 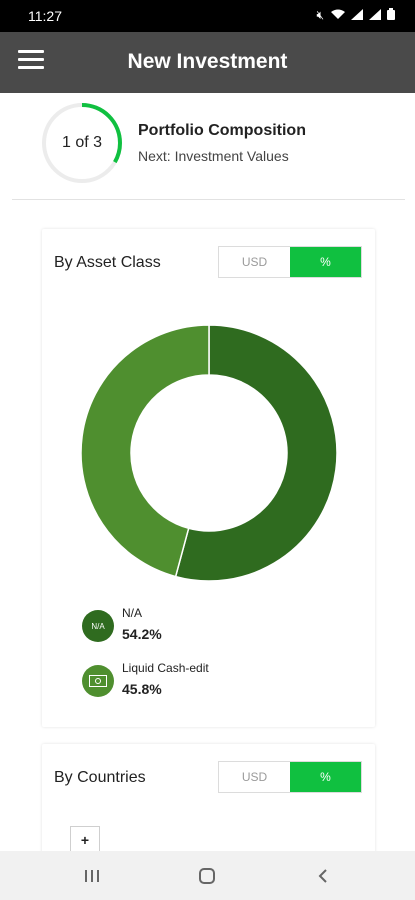 I want to click on step-counter: 1 of 3, so click(x=82, y=142).